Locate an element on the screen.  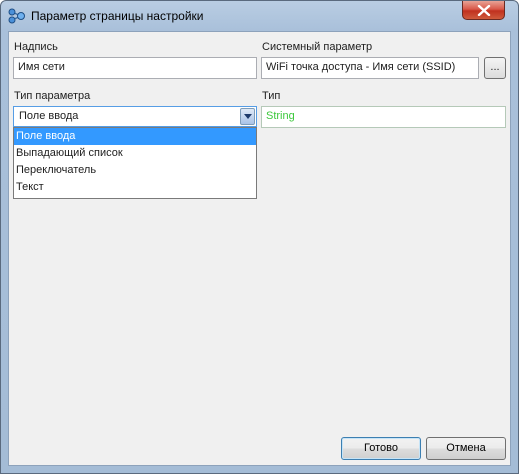
caption-label: Надпись is located at coordinates (36, 47).